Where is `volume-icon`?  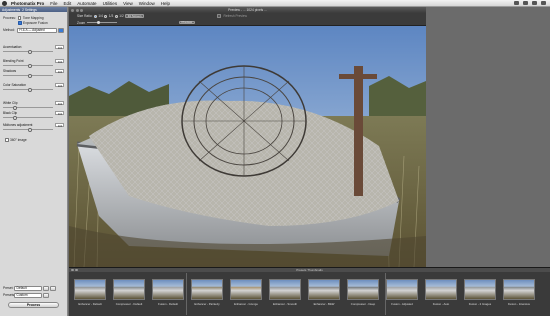
volume-icon is located at coordinates (525, 3).